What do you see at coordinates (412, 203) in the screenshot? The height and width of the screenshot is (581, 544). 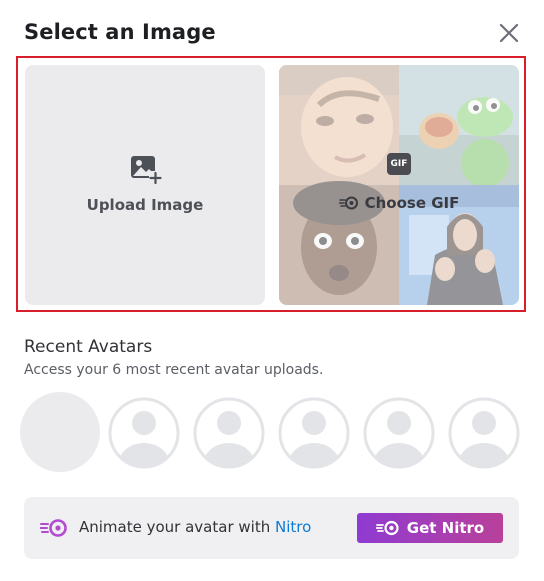 I see `choose-gif-label: Choose GIF` at bounding box center [412, 203].